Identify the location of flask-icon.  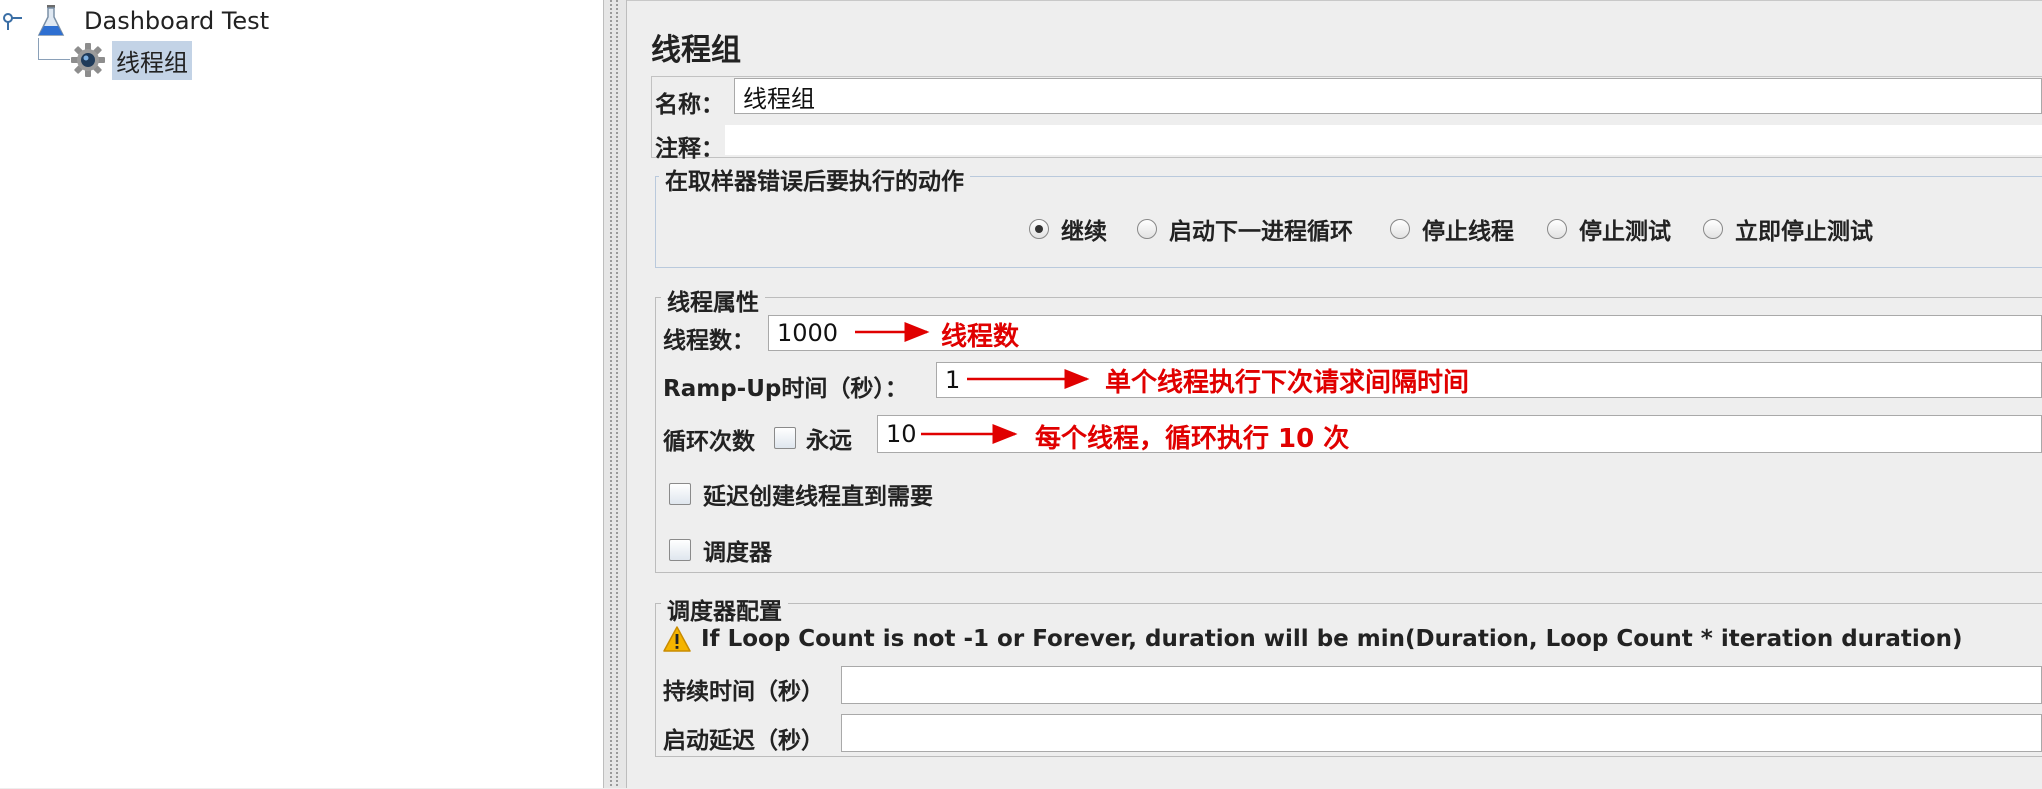
(51, 20).